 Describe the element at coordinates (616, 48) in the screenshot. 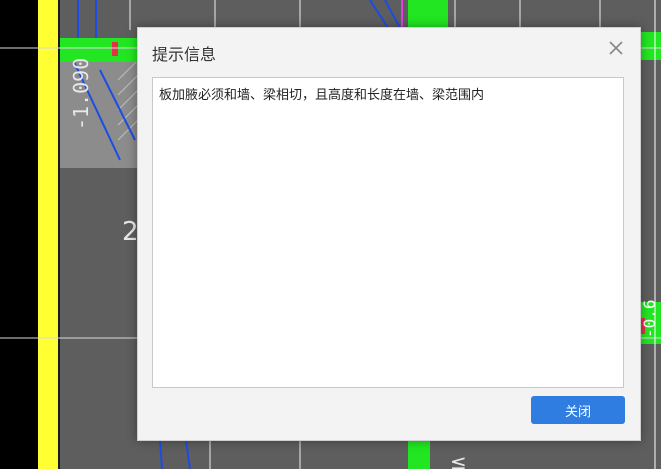

I see `close-x-icon` at that location.